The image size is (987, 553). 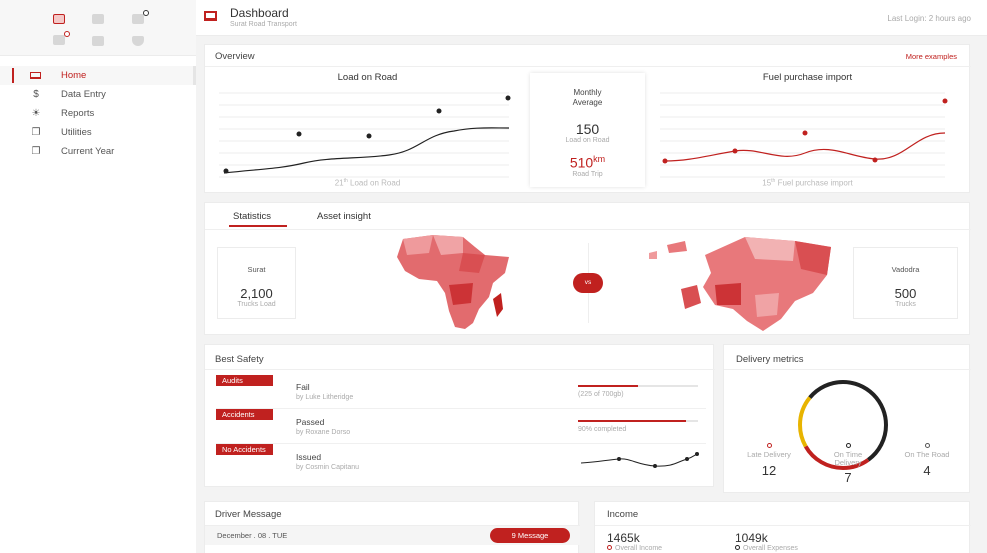 I want to click on metric-label: On Time Delivery, so click(x=848, y=458).